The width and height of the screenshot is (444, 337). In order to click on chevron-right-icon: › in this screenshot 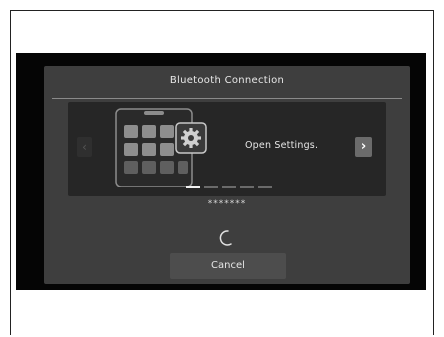, I will do `click(363, 146)`.